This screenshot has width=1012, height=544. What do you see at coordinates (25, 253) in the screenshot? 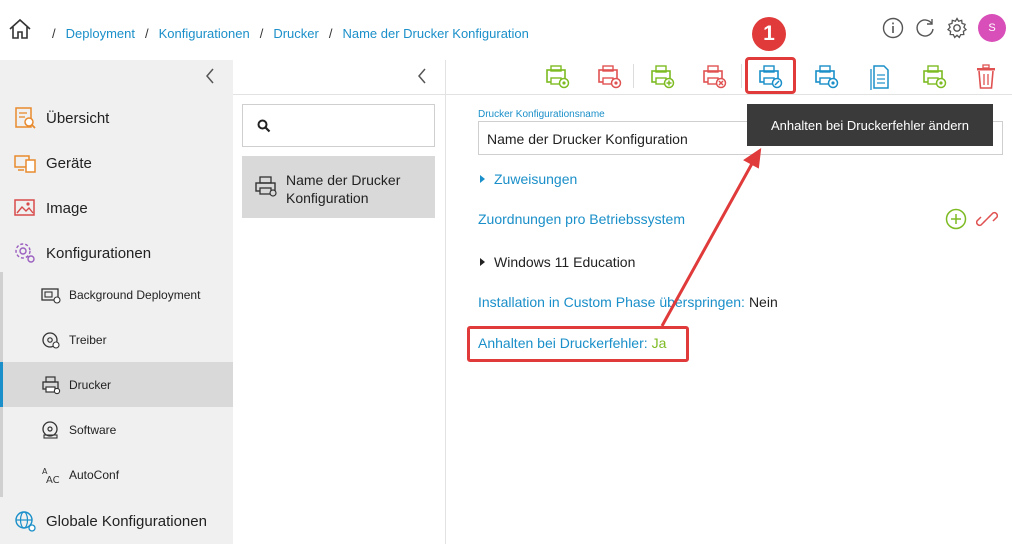
I see `configurations-icon` at bounding box center [25, 253].